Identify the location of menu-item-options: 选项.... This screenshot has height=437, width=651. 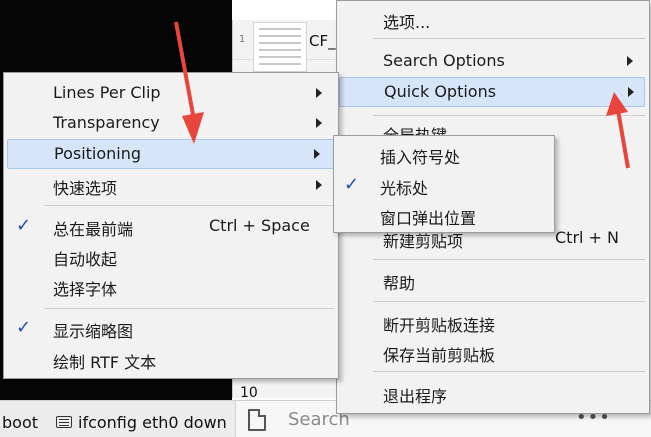
(493, 19).